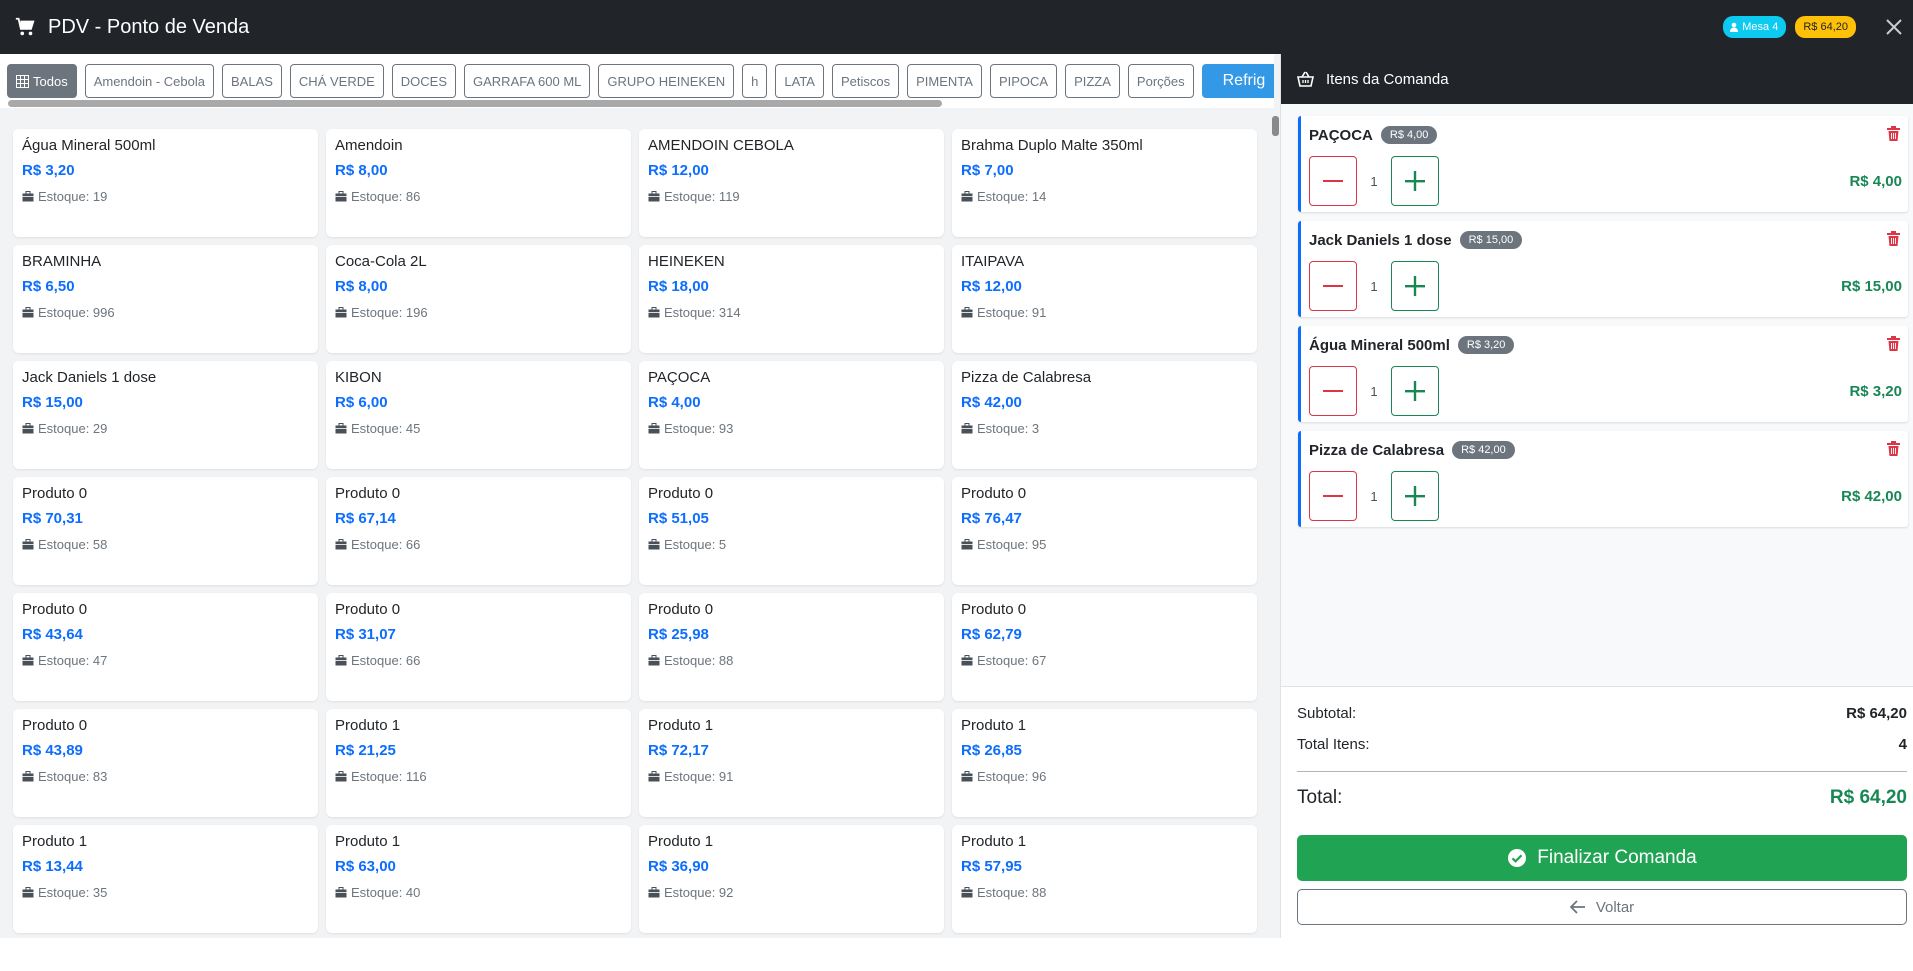 The image size is (1913, 971). Describe the element at coordinates (1012, 892) in the screenshot. I see `product-stock-label: Estoque: 88` at that location.